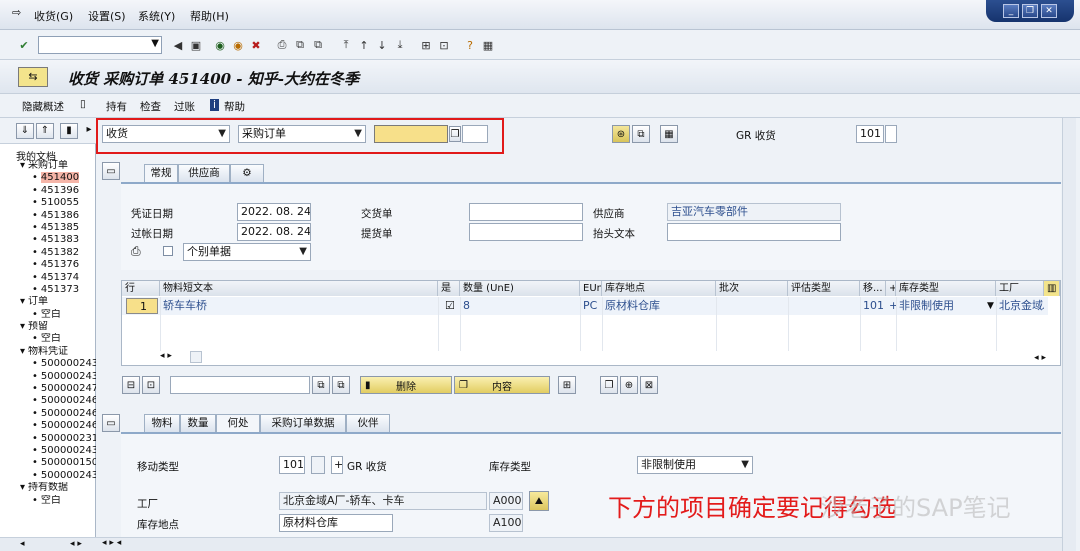  I want to click on collapse-header-icon: ▭, so click(111, 171).